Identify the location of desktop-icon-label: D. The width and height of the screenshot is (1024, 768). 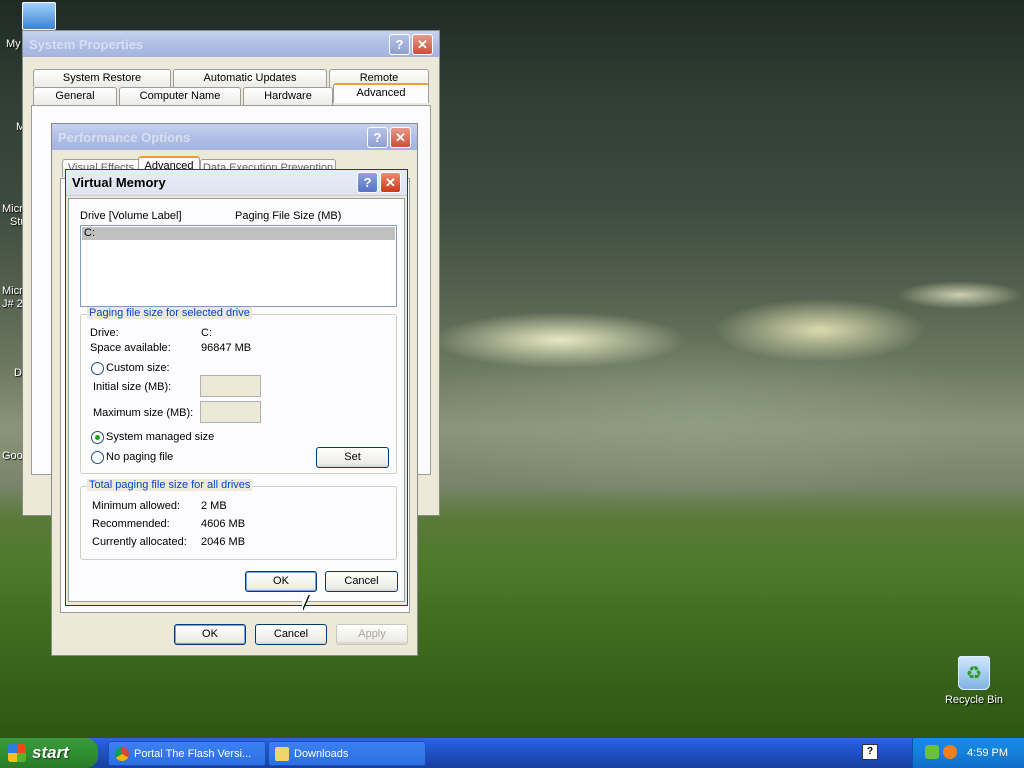
(18, 373).